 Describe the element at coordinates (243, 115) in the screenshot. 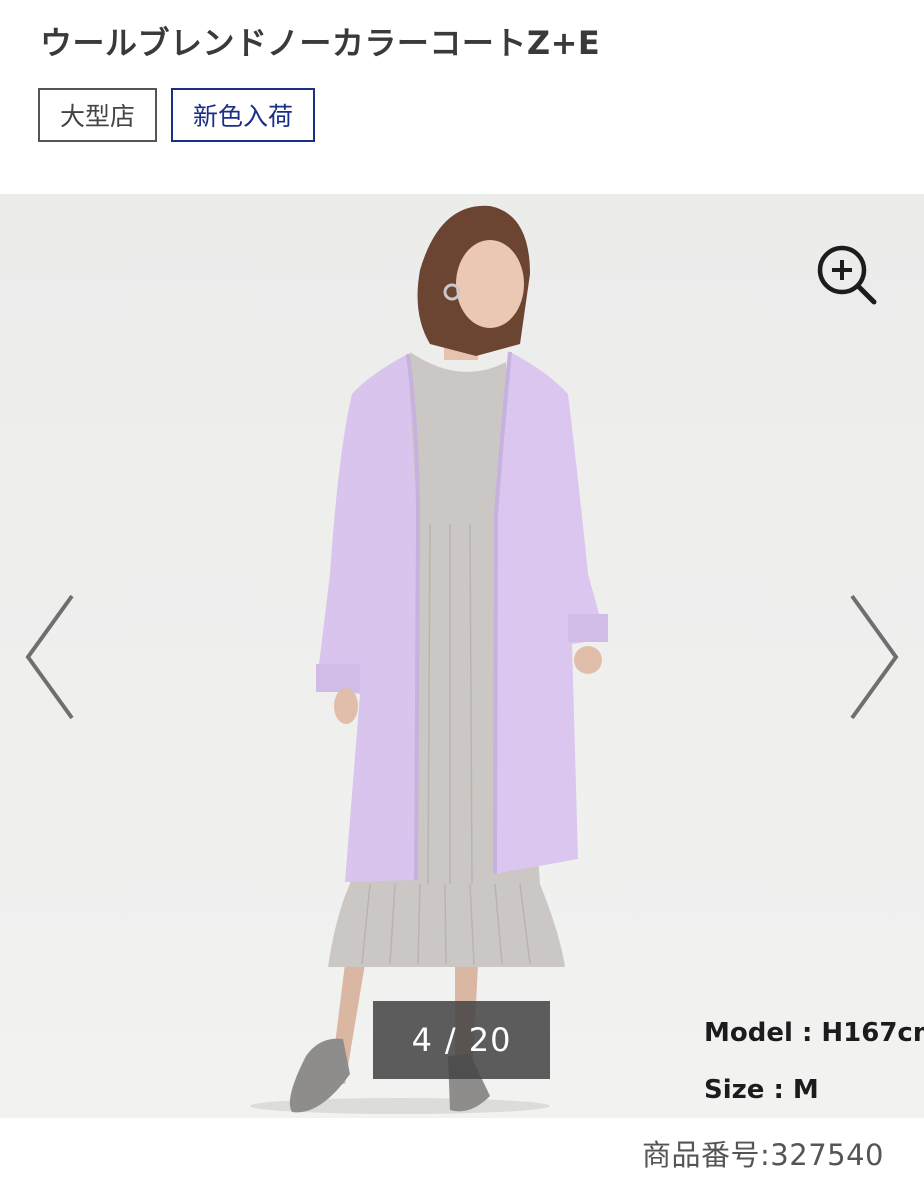

I see `new-color-badge: 新色入荷` at that location.